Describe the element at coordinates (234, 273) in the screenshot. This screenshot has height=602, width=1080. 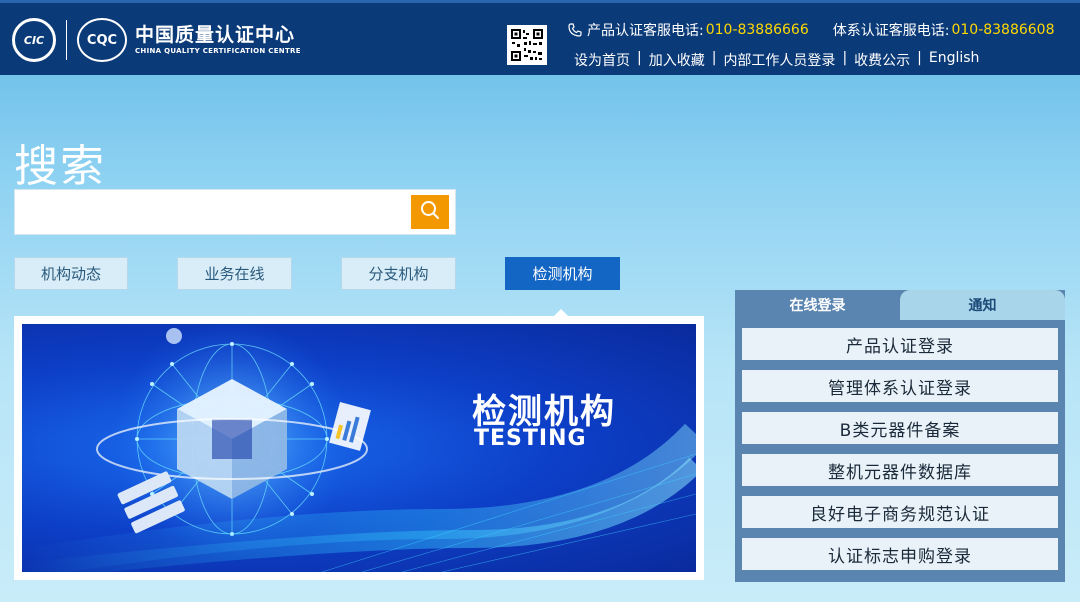
I see `tab-business-online: 业务在线` at that location.